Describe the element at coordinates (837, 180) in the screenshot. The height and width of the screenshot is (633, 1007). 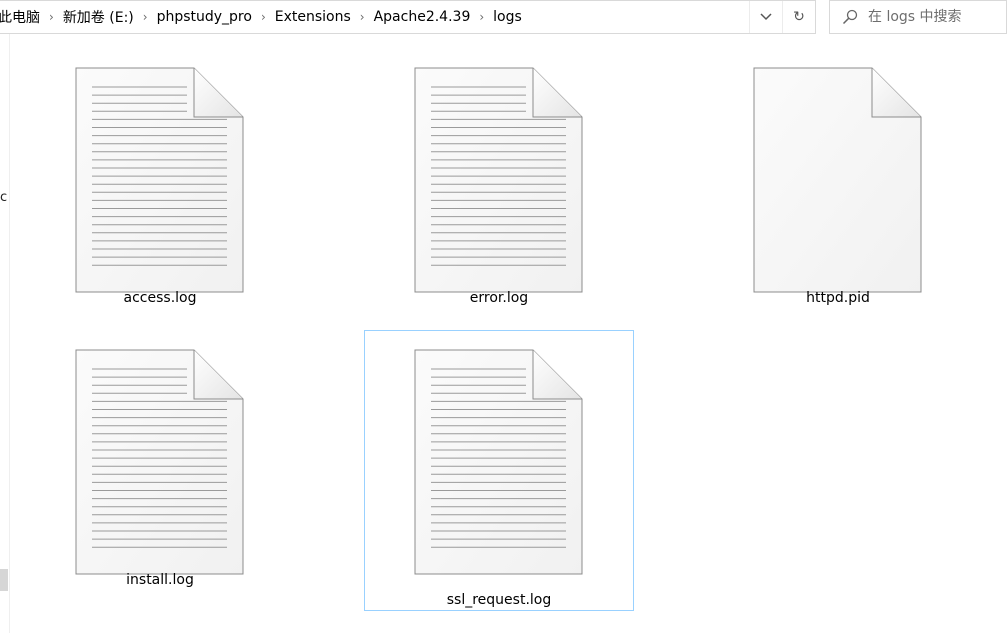
I see `blank-document-icon` at that location.